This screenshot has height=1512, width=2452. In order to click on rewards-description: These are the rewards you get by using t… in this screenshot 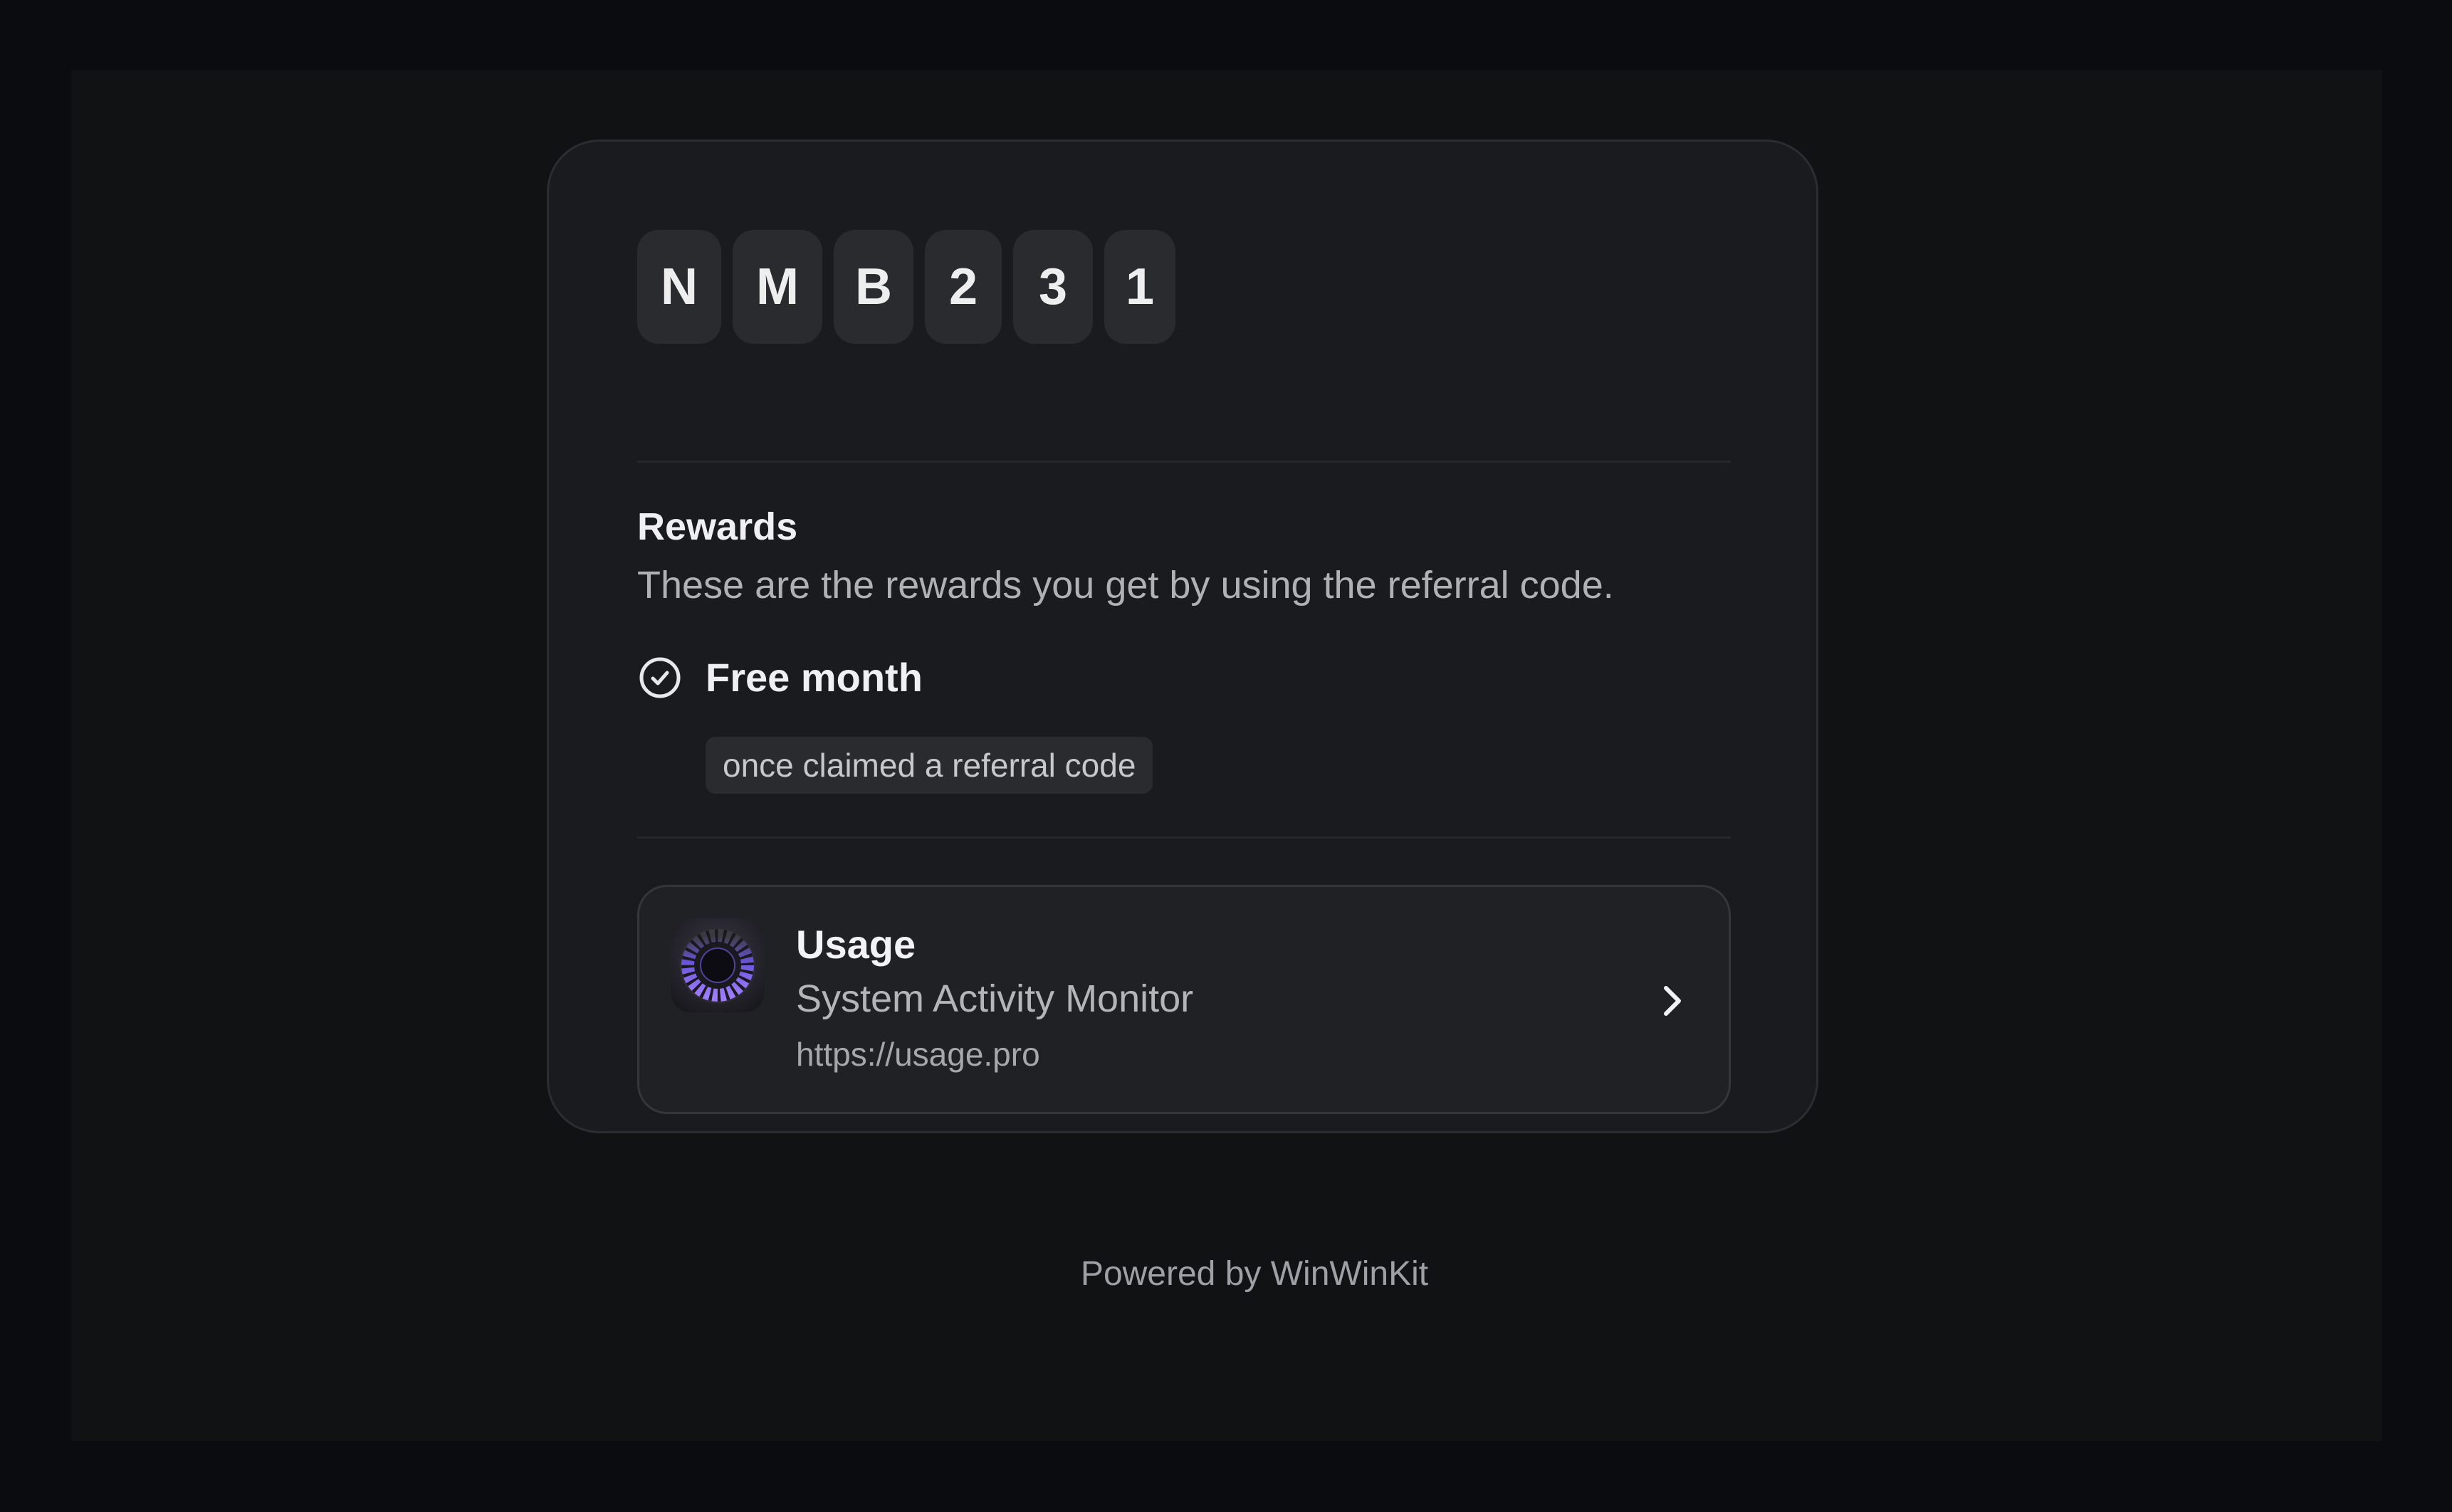, I will do `click(1125, 585)`.